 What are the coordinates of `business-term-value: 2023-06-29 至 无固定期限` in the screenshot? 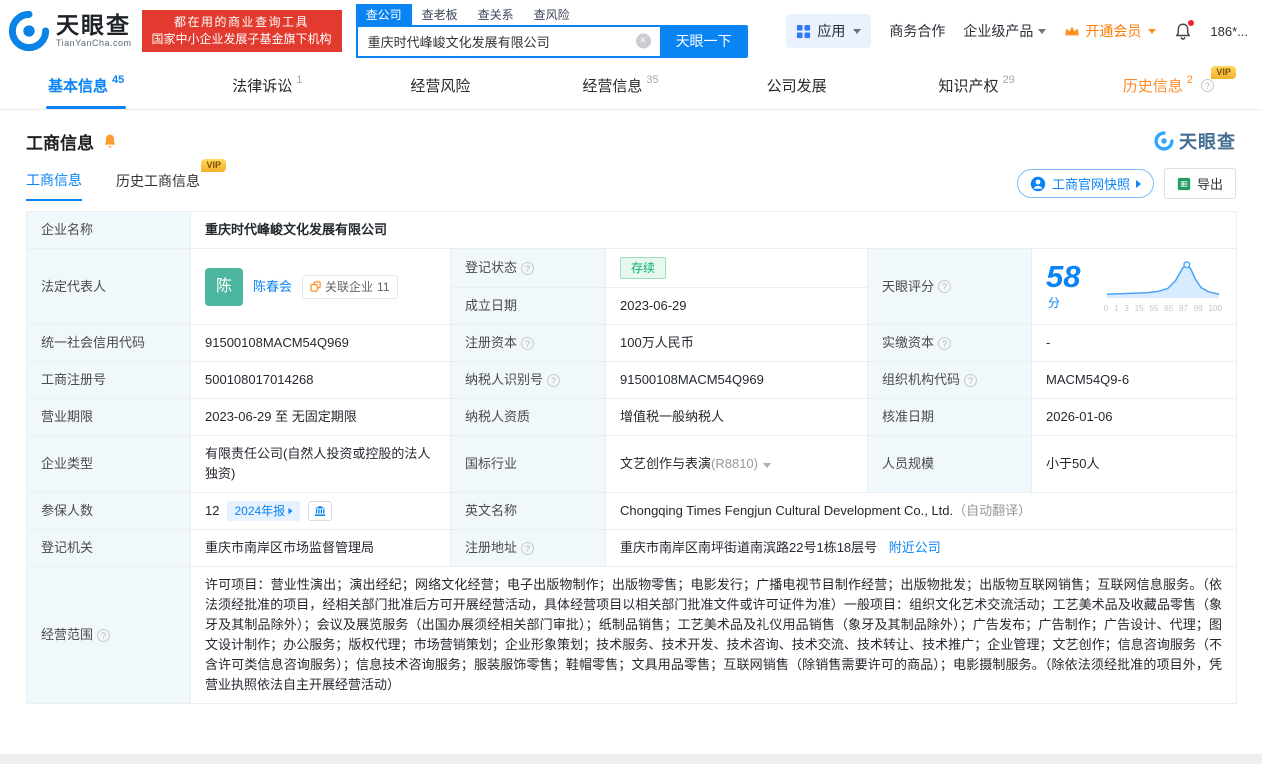 It's located at (320, 417).